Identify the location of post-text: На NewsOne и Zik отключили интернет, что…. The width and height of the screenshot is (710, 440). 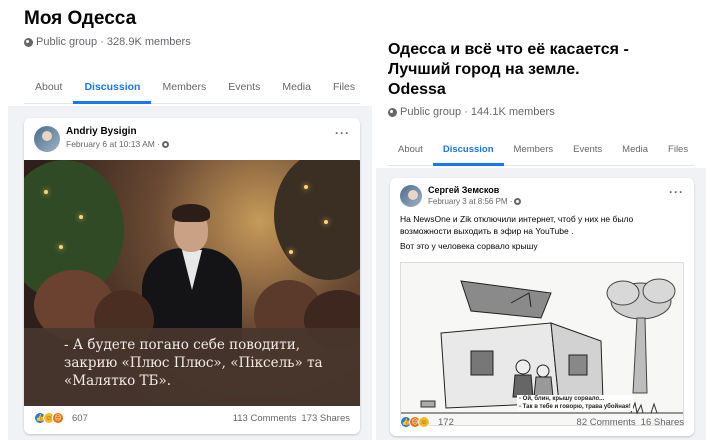
(542, 229).